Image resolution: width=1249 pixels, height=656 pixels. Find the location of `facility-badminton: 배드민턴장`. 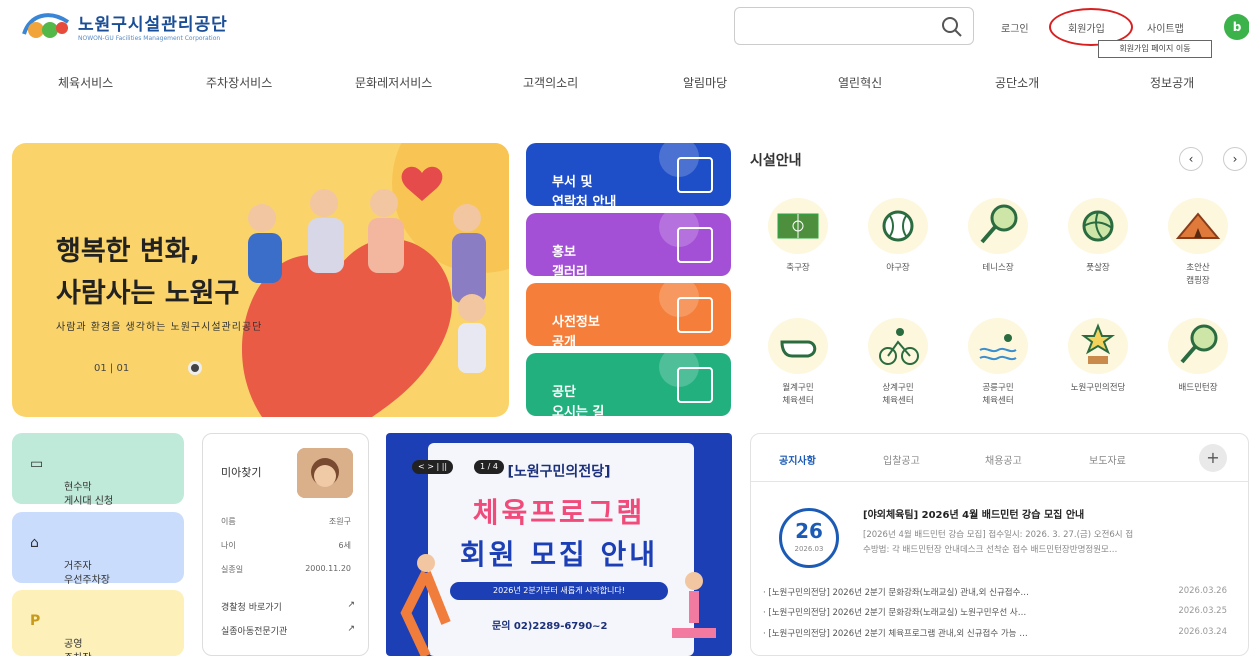

facility-badminton: 배드민턴장 is located at coordinates (1198, 356).